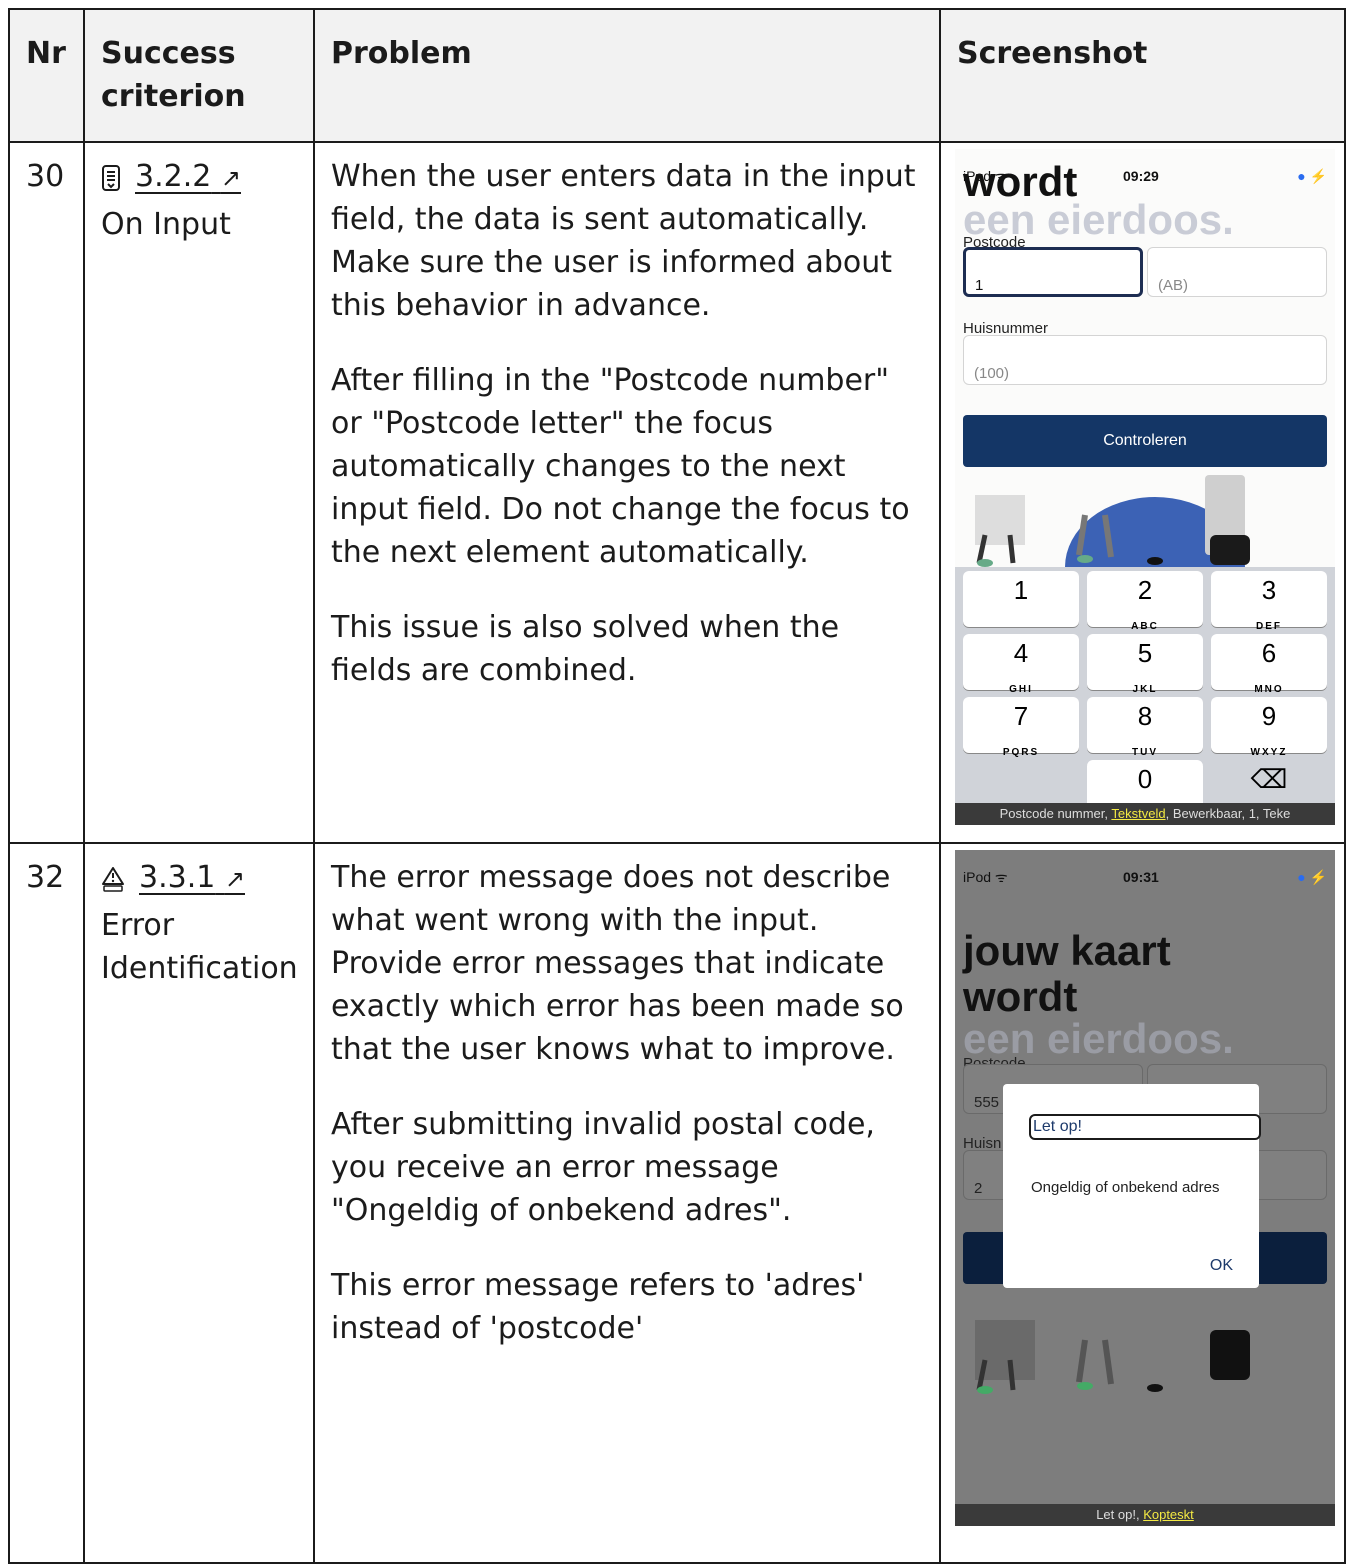  I want to click on key-1: 1, so click(1021, 599).